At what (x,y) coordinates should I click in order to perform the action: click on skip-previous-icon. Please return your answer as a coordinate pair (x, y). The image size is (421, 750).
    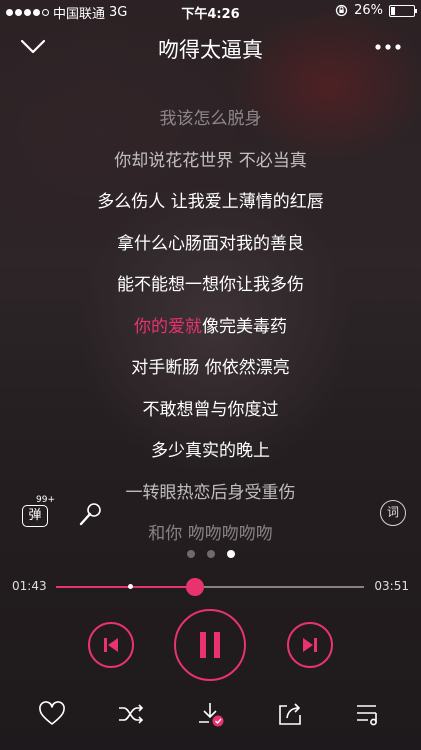
    Looking at the image, I should click on (111, 645).